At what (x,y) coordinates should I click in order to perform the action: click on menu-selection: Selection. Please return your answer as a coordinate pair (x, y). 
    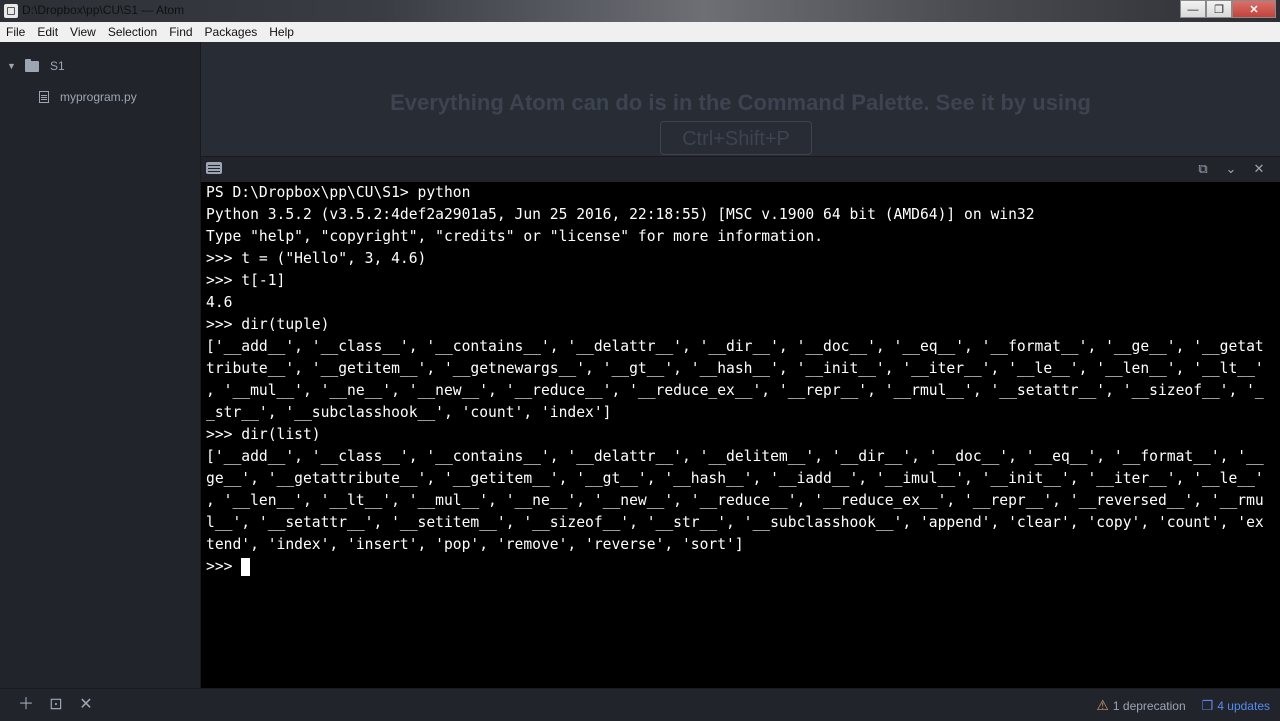
    Looking at the image, I should click on (132, 32).